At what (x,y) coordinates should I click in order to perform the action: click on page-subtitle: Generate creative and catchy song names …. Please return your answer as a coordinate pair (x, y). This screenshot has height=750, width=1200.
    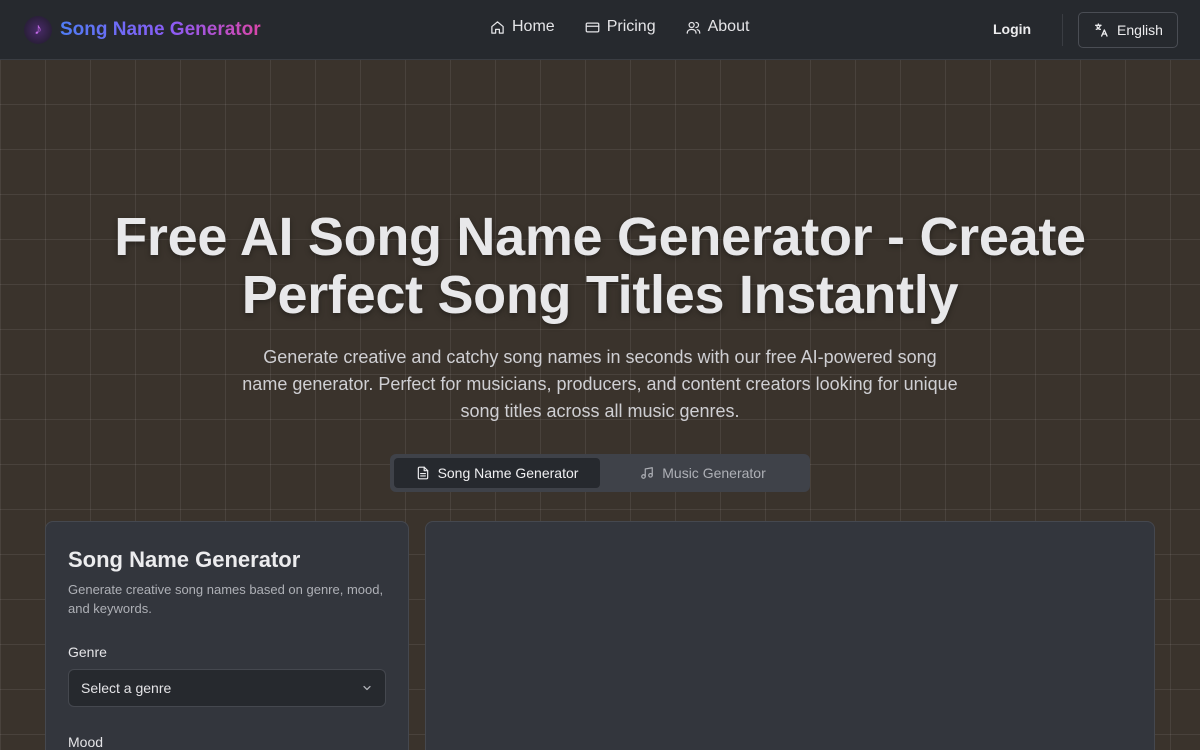
    Looking at the image, I should click on (600, 384).